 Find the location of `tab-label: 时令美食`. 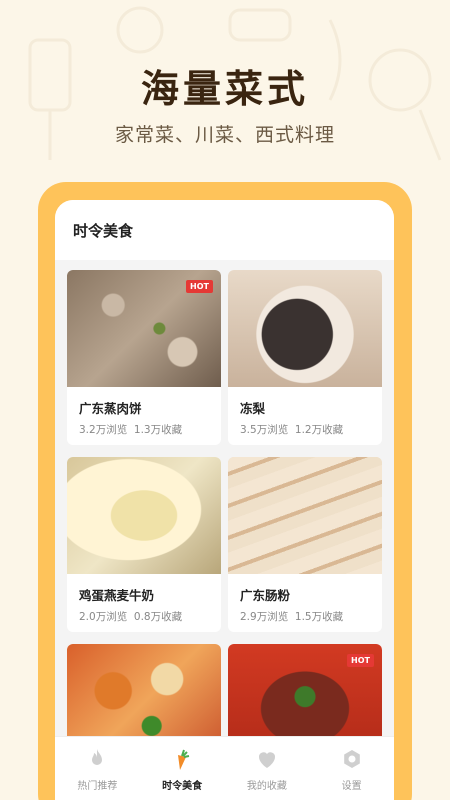

tab-label: 时令美食 is located at coordinates (182, 786).